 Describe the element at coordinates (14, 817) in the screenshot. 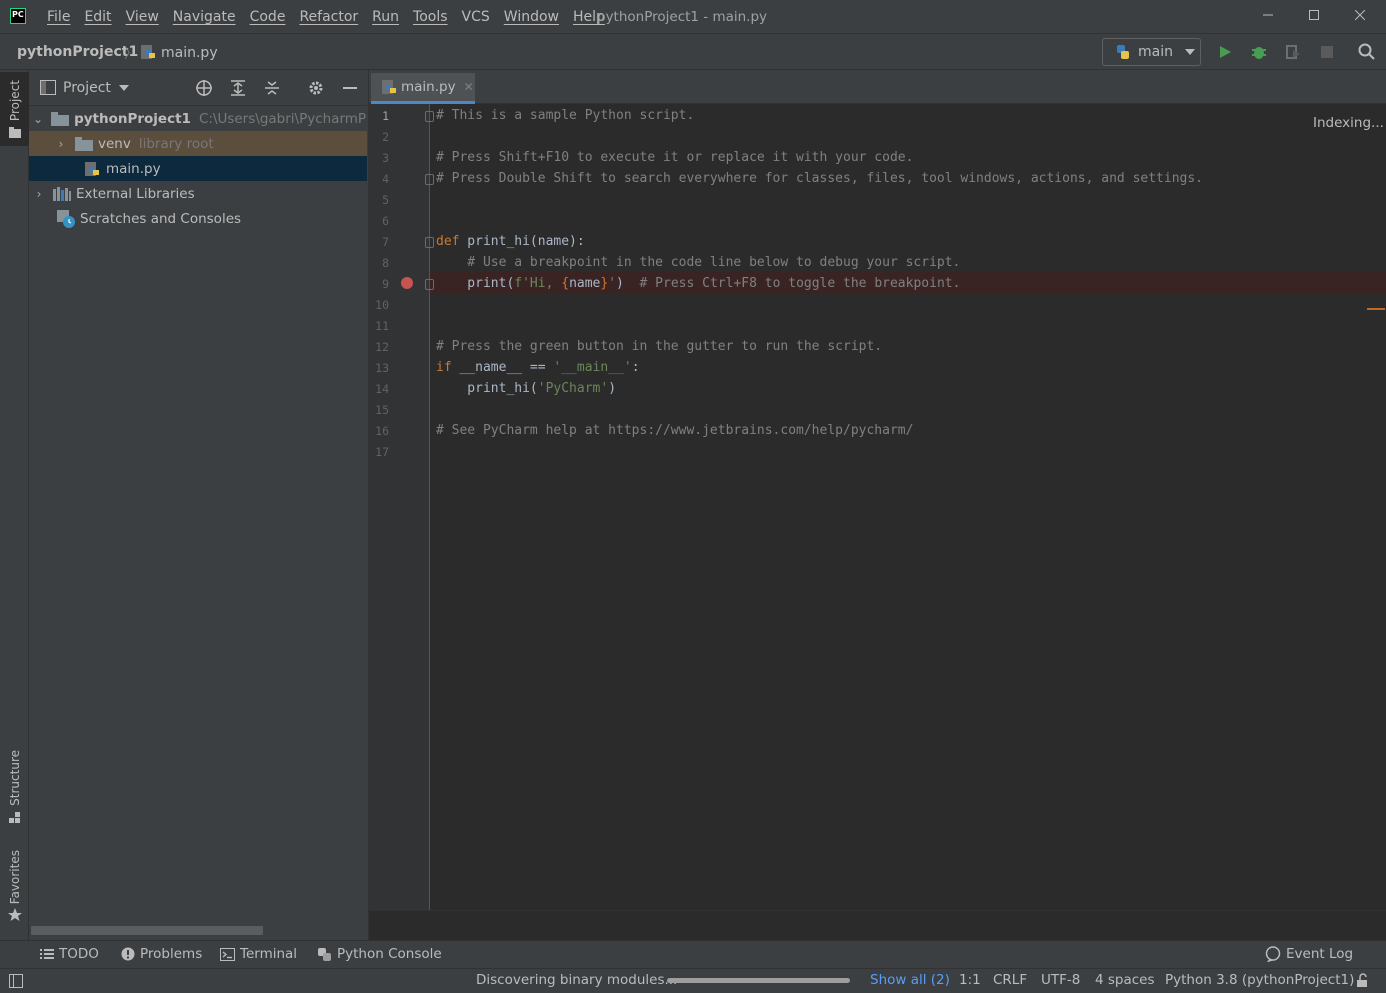

I see `structure-icon` at that location.